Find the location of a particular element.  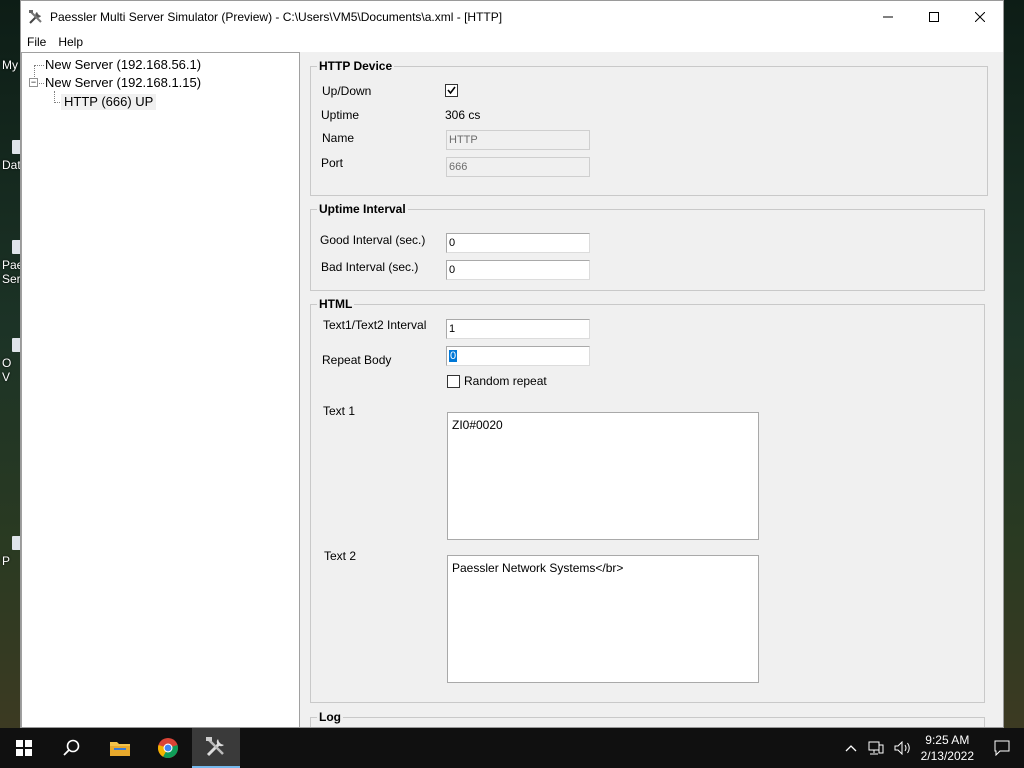

simulator-taskbar-button is located at coordinates (216, 748).